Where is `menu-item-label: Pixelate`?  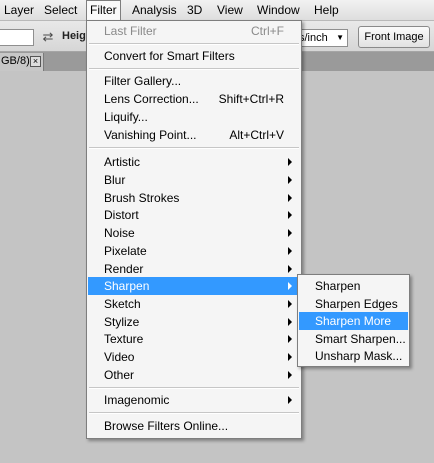 menu-item-label: Pixelate is located at coordinates (125, 251).